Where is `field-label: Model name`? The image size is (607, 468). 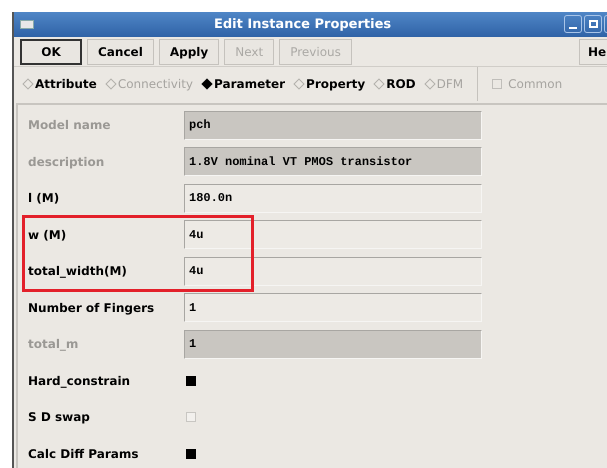 field-label: Model name is located at coordinates (70, 125).